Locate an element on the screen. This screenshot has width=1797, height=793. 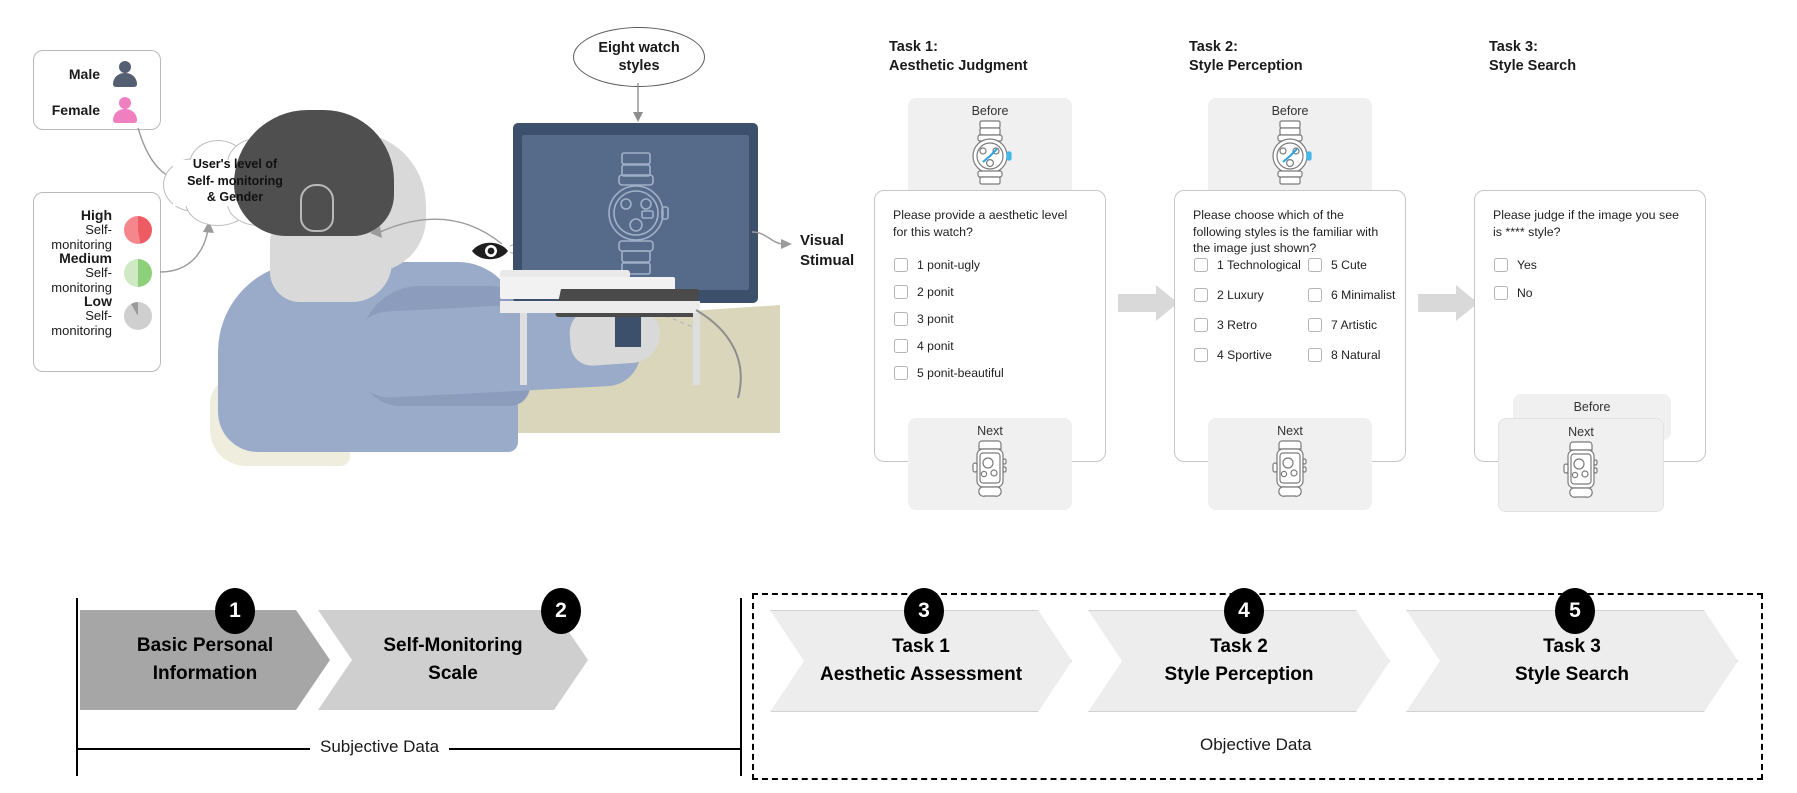
task-1-option: 3 ponit is located at coordinates (994, 319).